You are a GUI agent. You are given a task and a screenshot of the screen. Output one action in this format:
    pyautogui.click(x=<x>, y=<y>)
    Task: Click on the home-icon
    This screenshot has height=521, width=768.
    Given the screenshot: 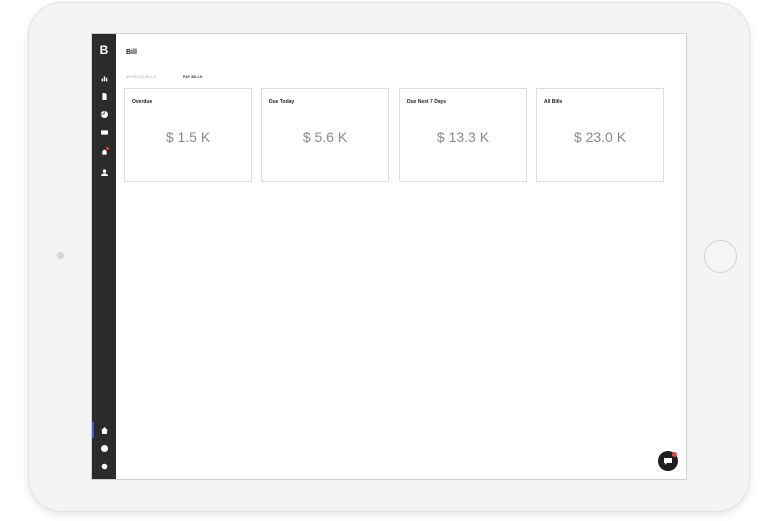 What is the action you would take?
    pyautogui.click(x=104, y=430)
    